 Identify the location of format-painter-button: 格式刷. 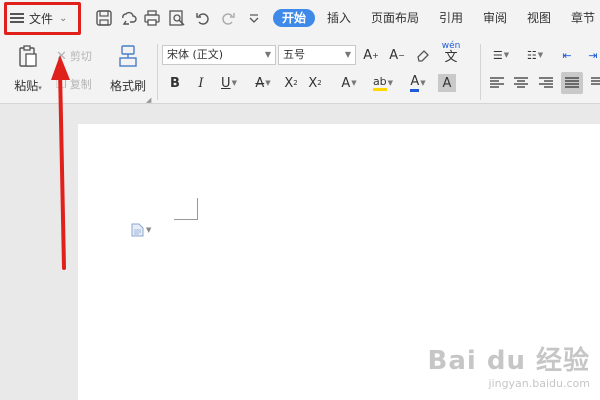
(128, 69).